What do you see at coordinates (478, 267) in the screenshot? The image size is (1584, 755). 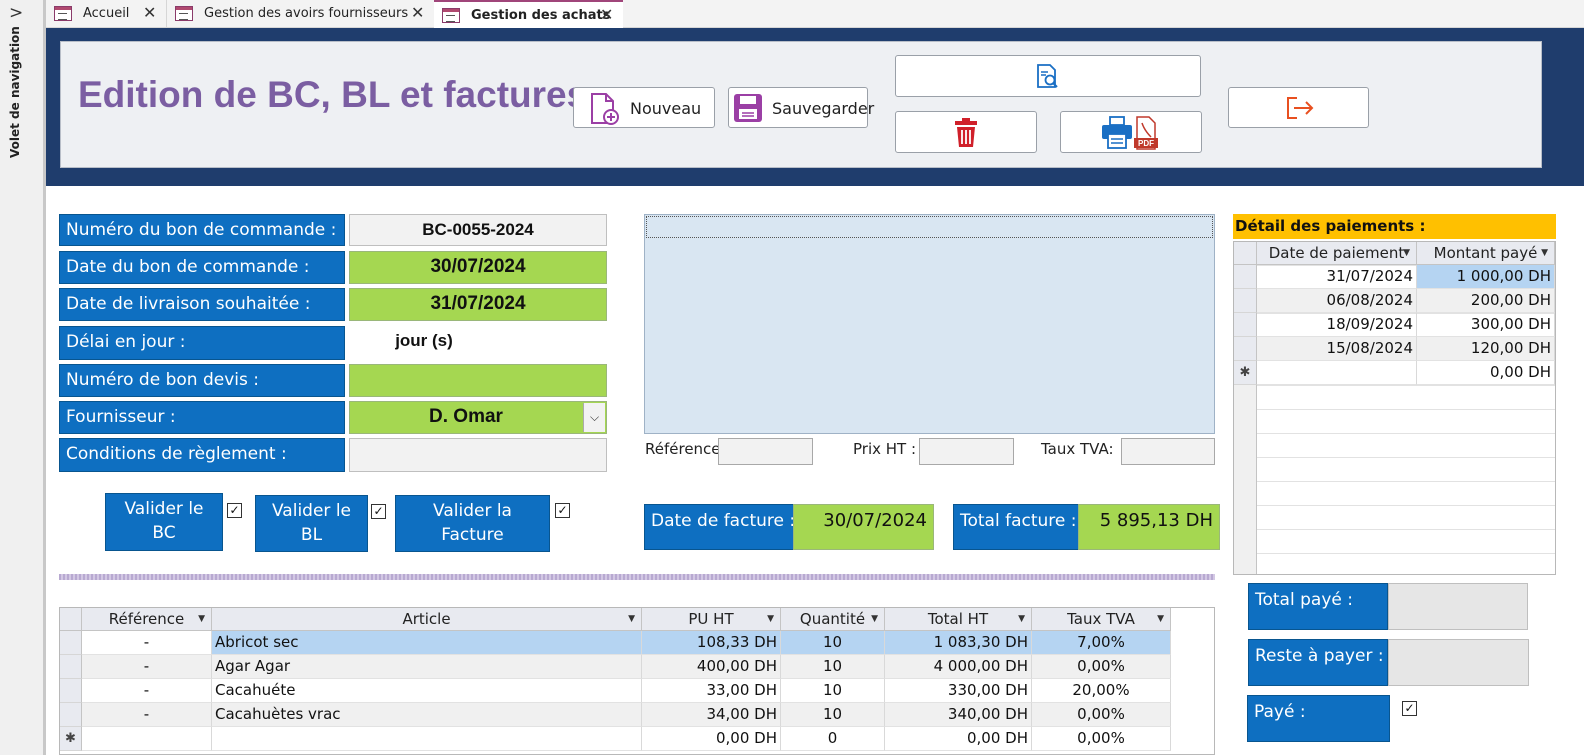 I see `bc-date-field: 30/07/2024` at bounding box center [478, 267].